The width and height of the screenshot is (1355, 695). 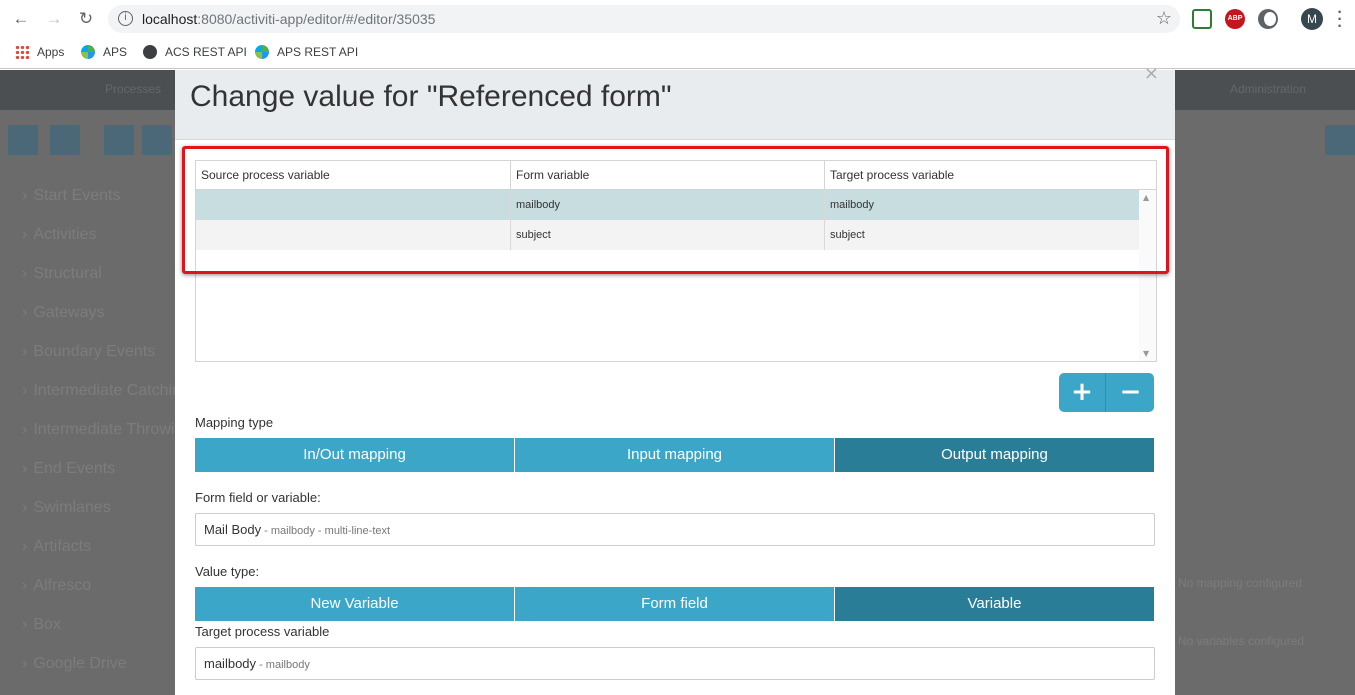 I want to click on property-note: No mapping configured, so click(x=1240, y=583).